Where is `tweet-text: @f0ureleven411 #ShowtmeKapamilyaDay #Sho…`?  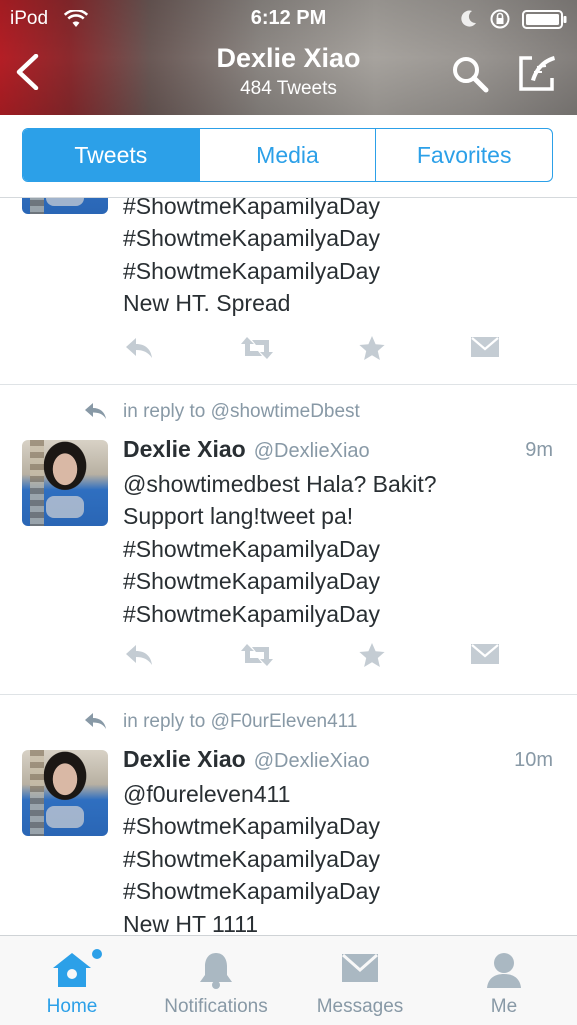
tweet-text: @f0ureleven411 #ShowtmeKapamilyaDay #Sho… is located at coordinates (251, 858).